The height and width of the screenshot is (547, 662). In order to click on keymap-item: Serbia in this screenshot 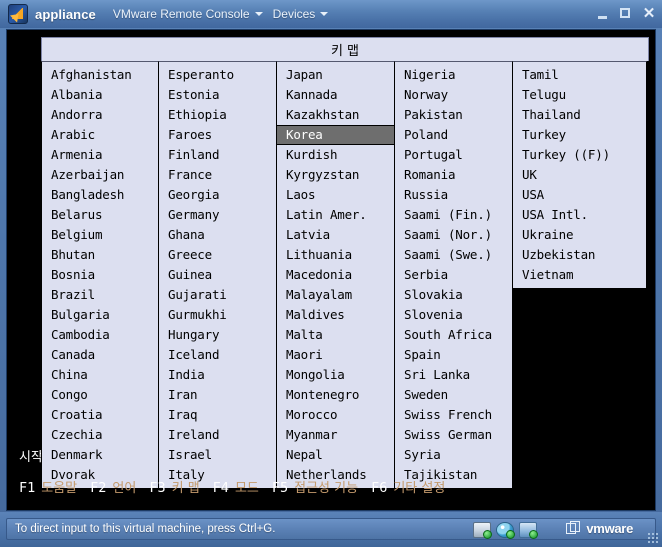, I will do `click(453, 275)`.